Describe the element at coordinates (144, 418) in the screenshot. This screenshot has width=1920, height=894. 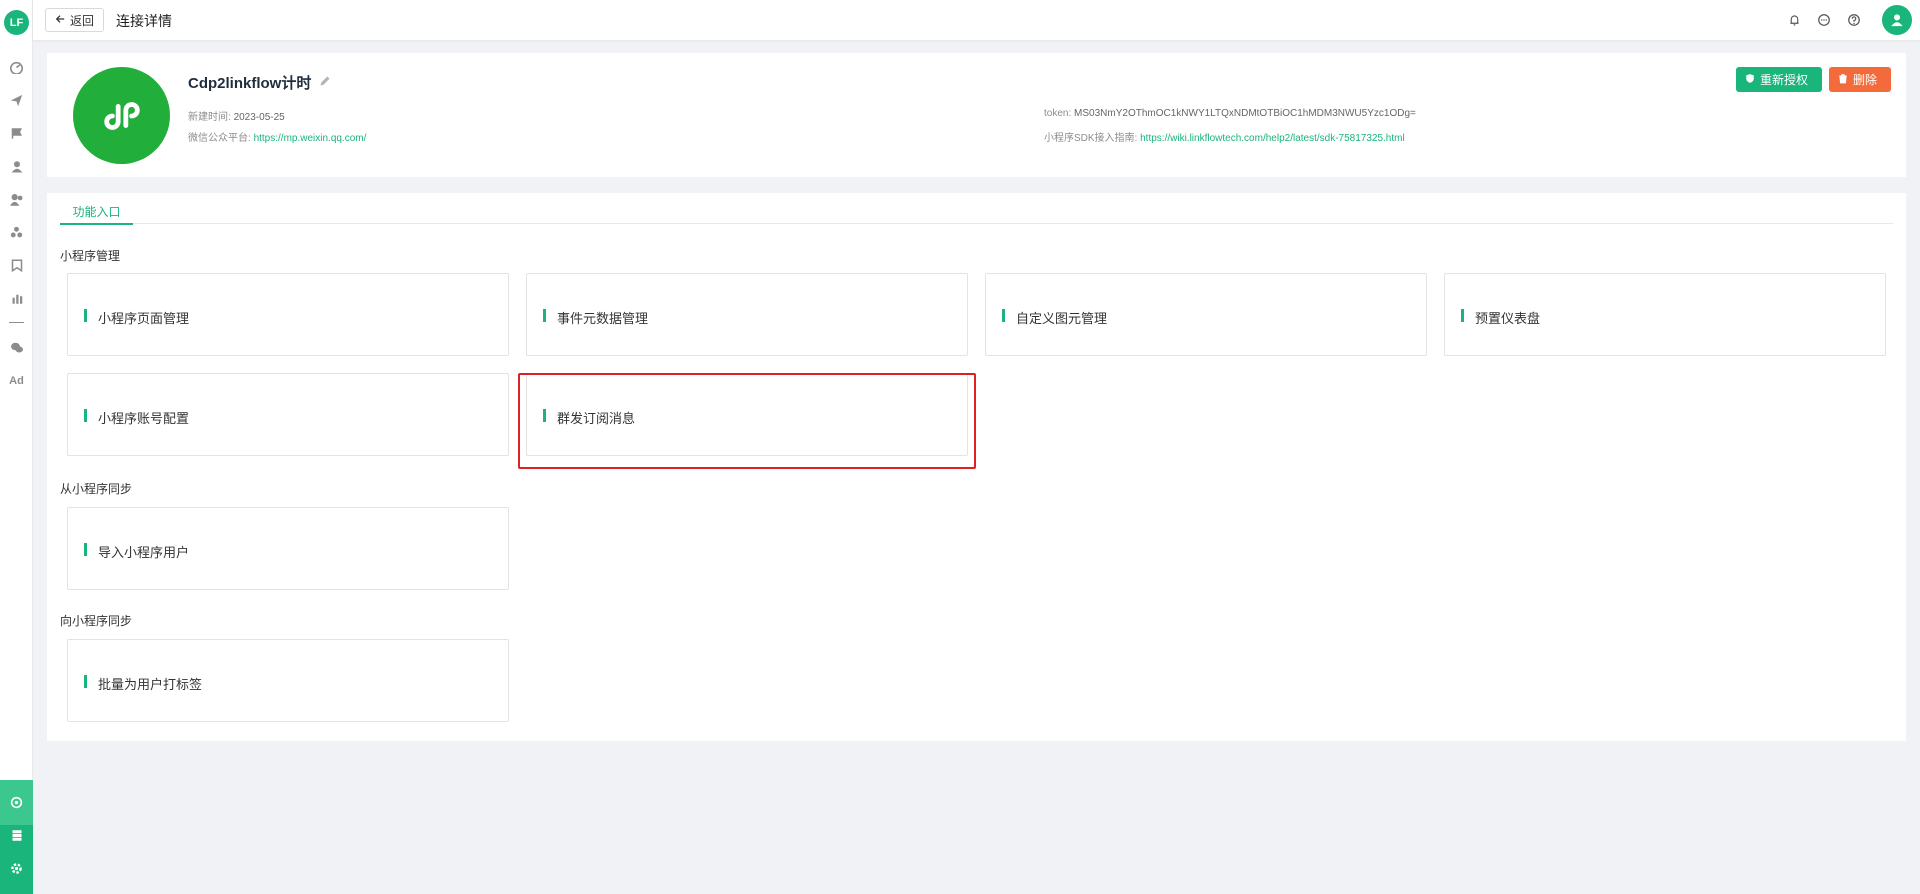
I see `entry-label: 小程序账号配置` at that location.